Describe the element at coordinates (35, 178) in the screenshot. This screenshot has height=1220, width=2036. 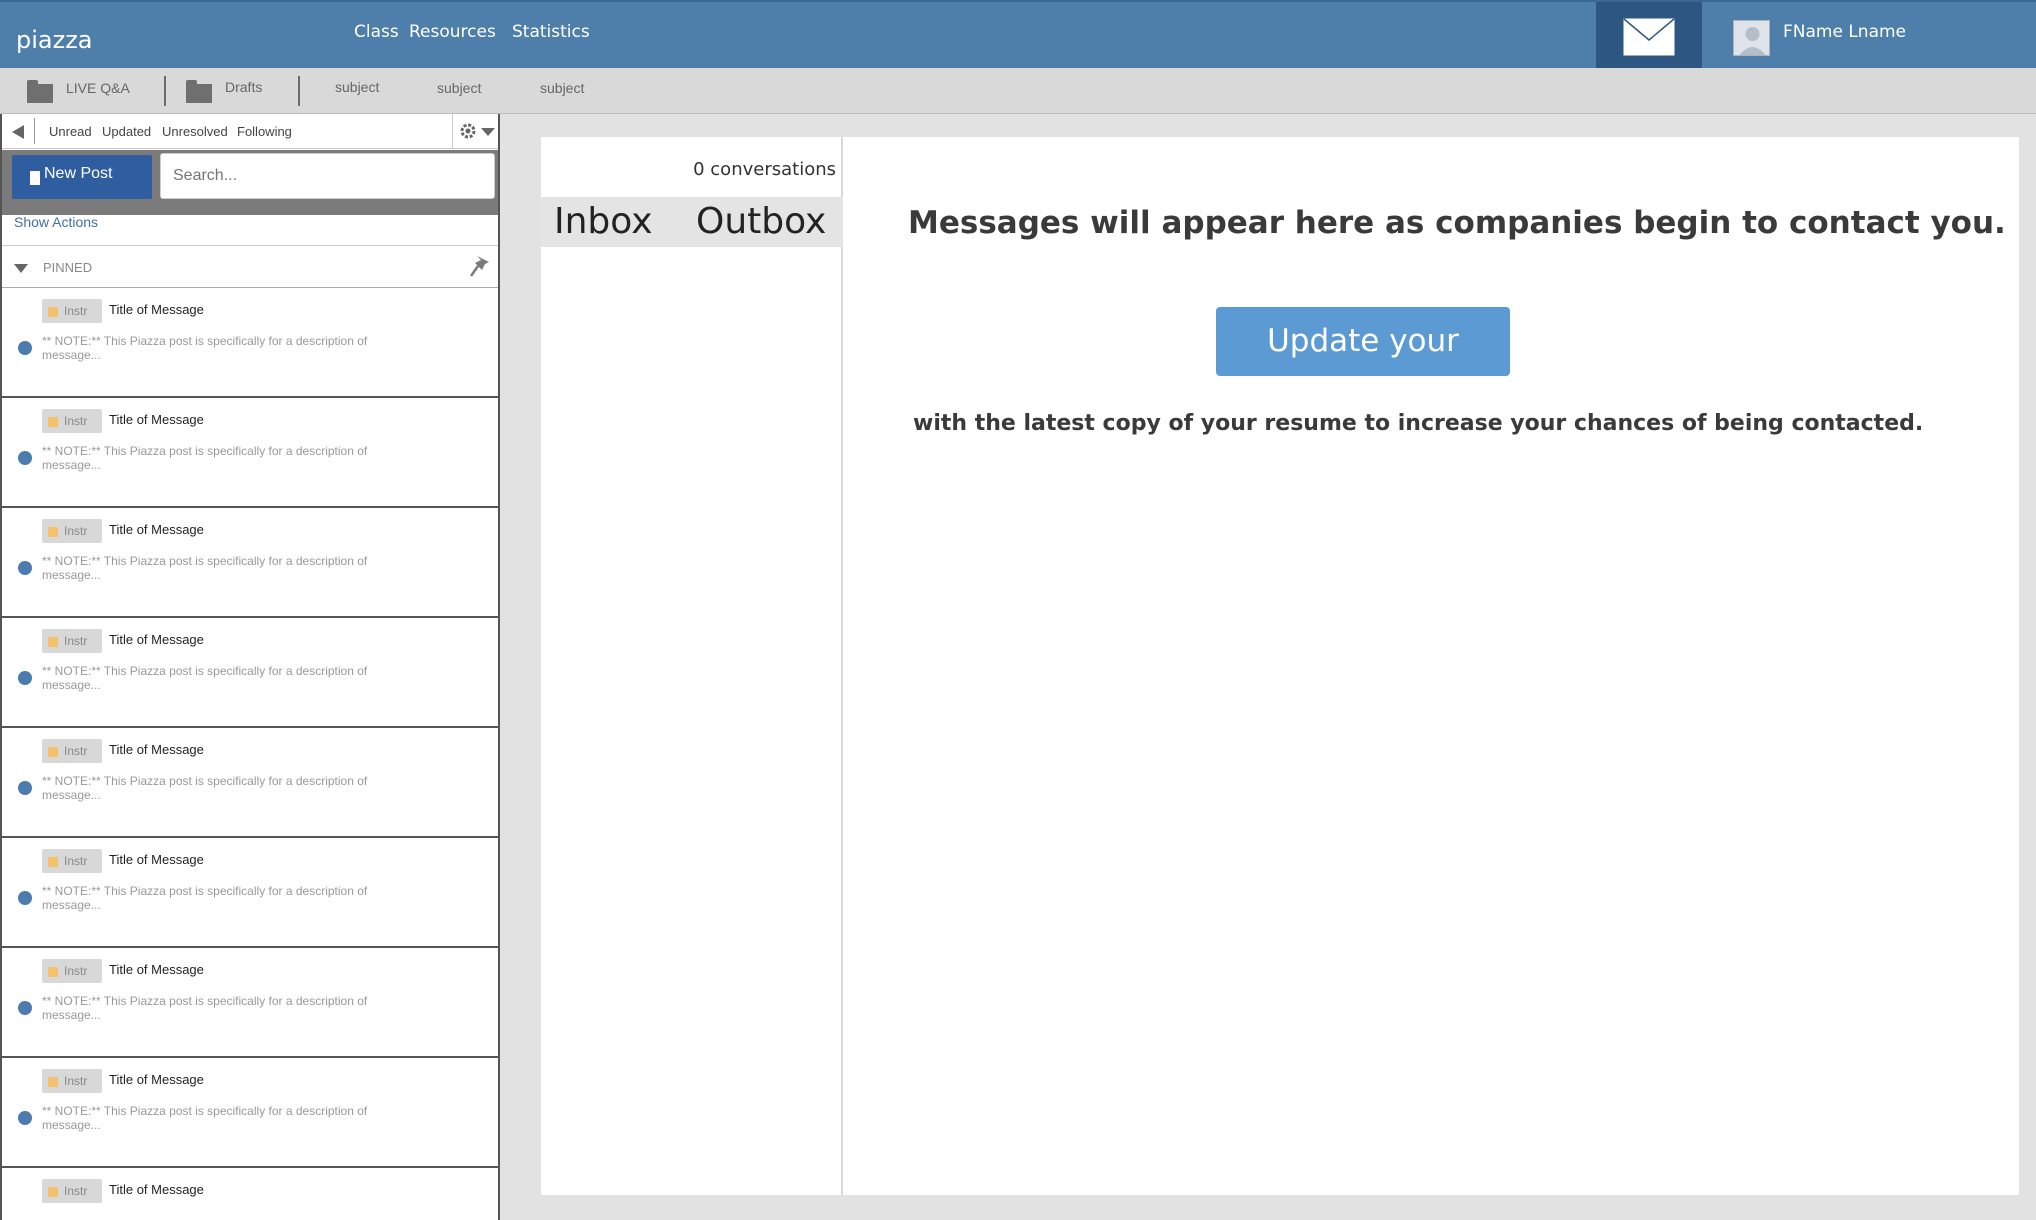
I see `document-icon` at that location.